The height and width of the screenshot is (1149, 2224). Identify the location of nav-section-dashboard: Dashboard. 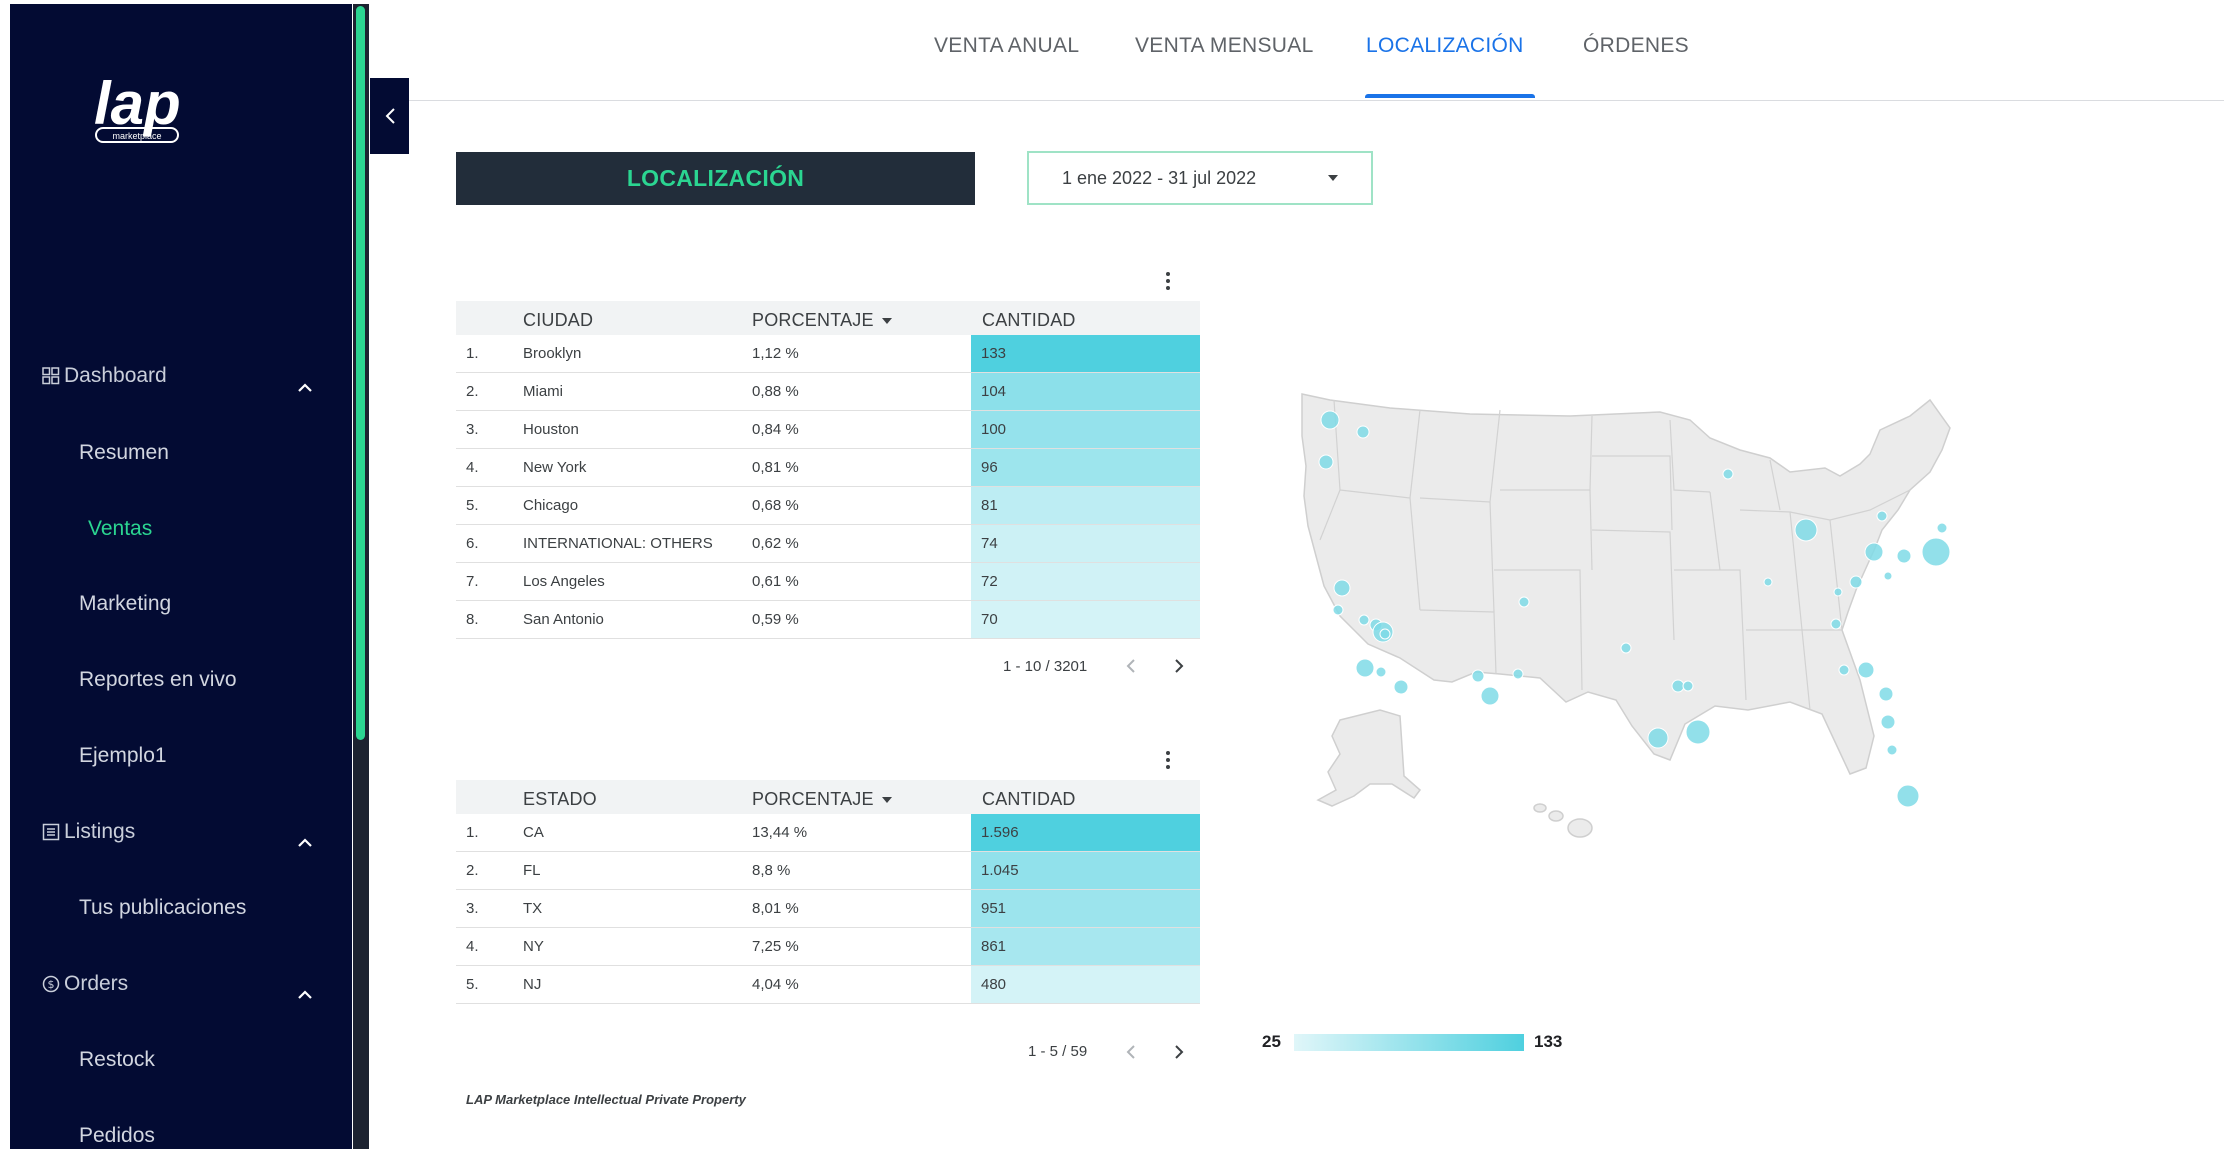
(104, 376).